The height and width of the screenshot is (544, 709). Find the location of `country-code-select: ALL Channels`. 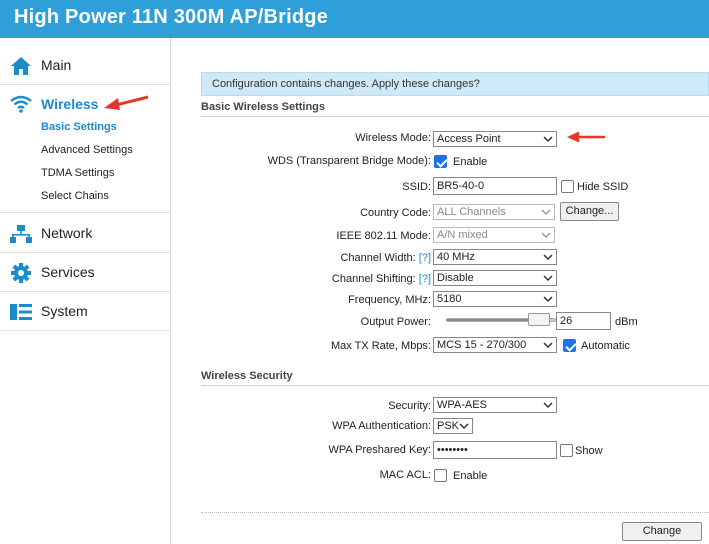

country-code-select: ALL Channels is located at coordinates (494, 212).